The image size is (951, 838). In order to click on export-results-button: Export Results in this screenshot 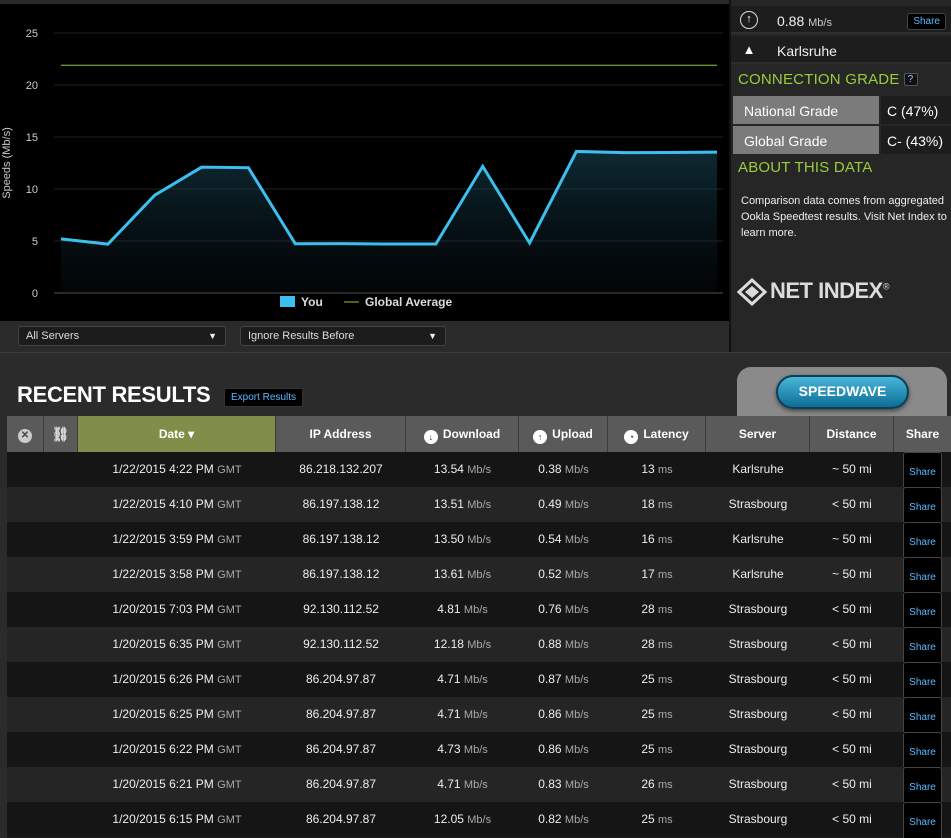, I will do `click(264, 397)`.